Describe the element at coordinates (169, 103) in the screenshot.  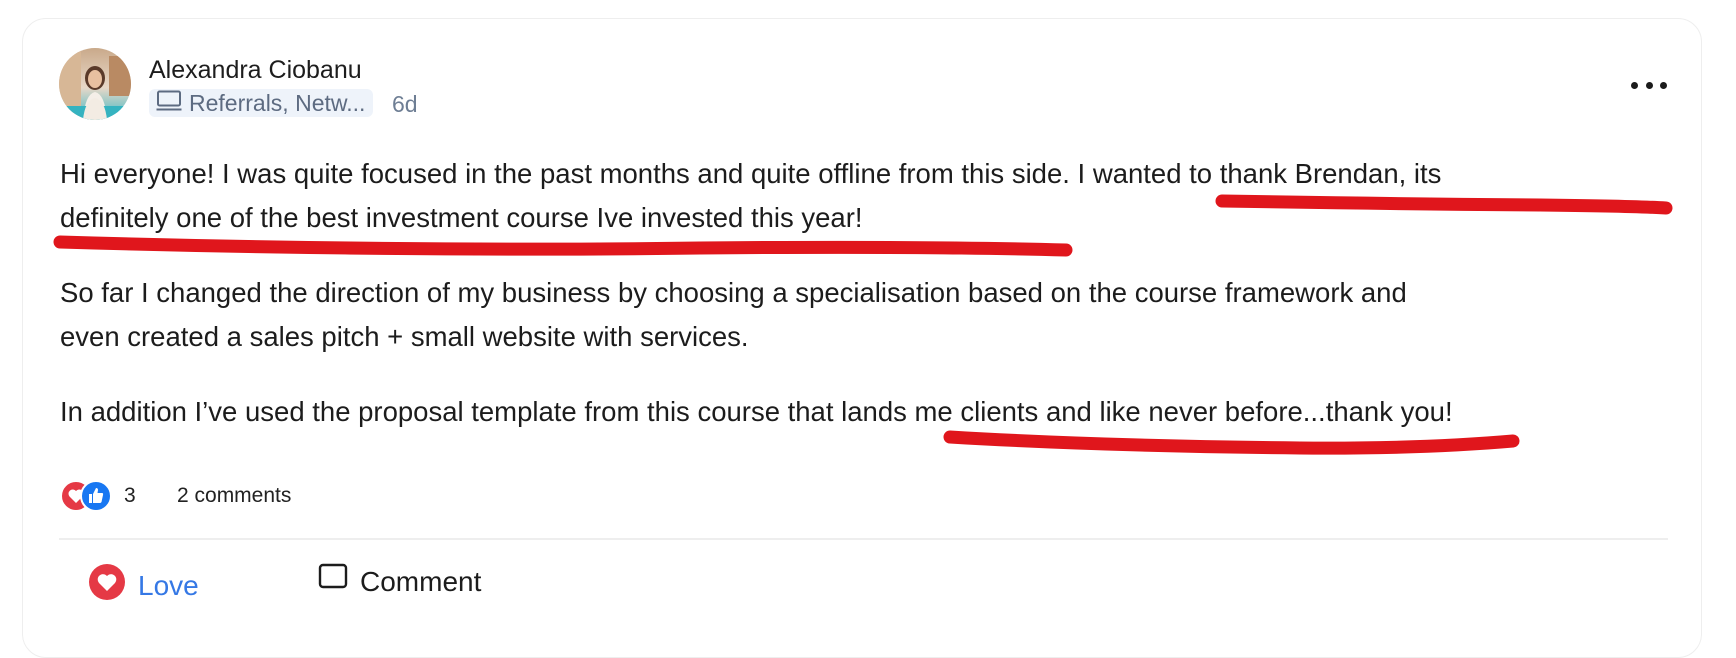
I see `computer-icon` at that location.